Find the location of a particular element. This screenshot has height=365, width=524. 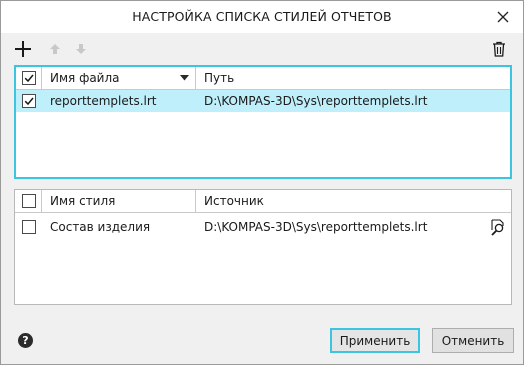

title-bar: НАСТРОЙКА СПИСКА СТИЛЕЙ ОТЧЕТОВ is located at coordinates (262, 17).